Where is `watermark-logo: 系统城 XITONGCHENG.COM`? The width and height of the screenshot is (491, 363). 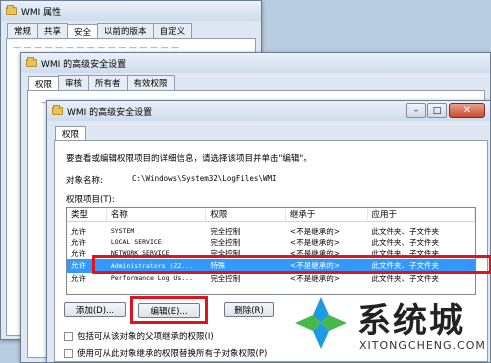 watermark-logo: 系统城 XITONGCHENG.COM is located at coordinates (389, 324).